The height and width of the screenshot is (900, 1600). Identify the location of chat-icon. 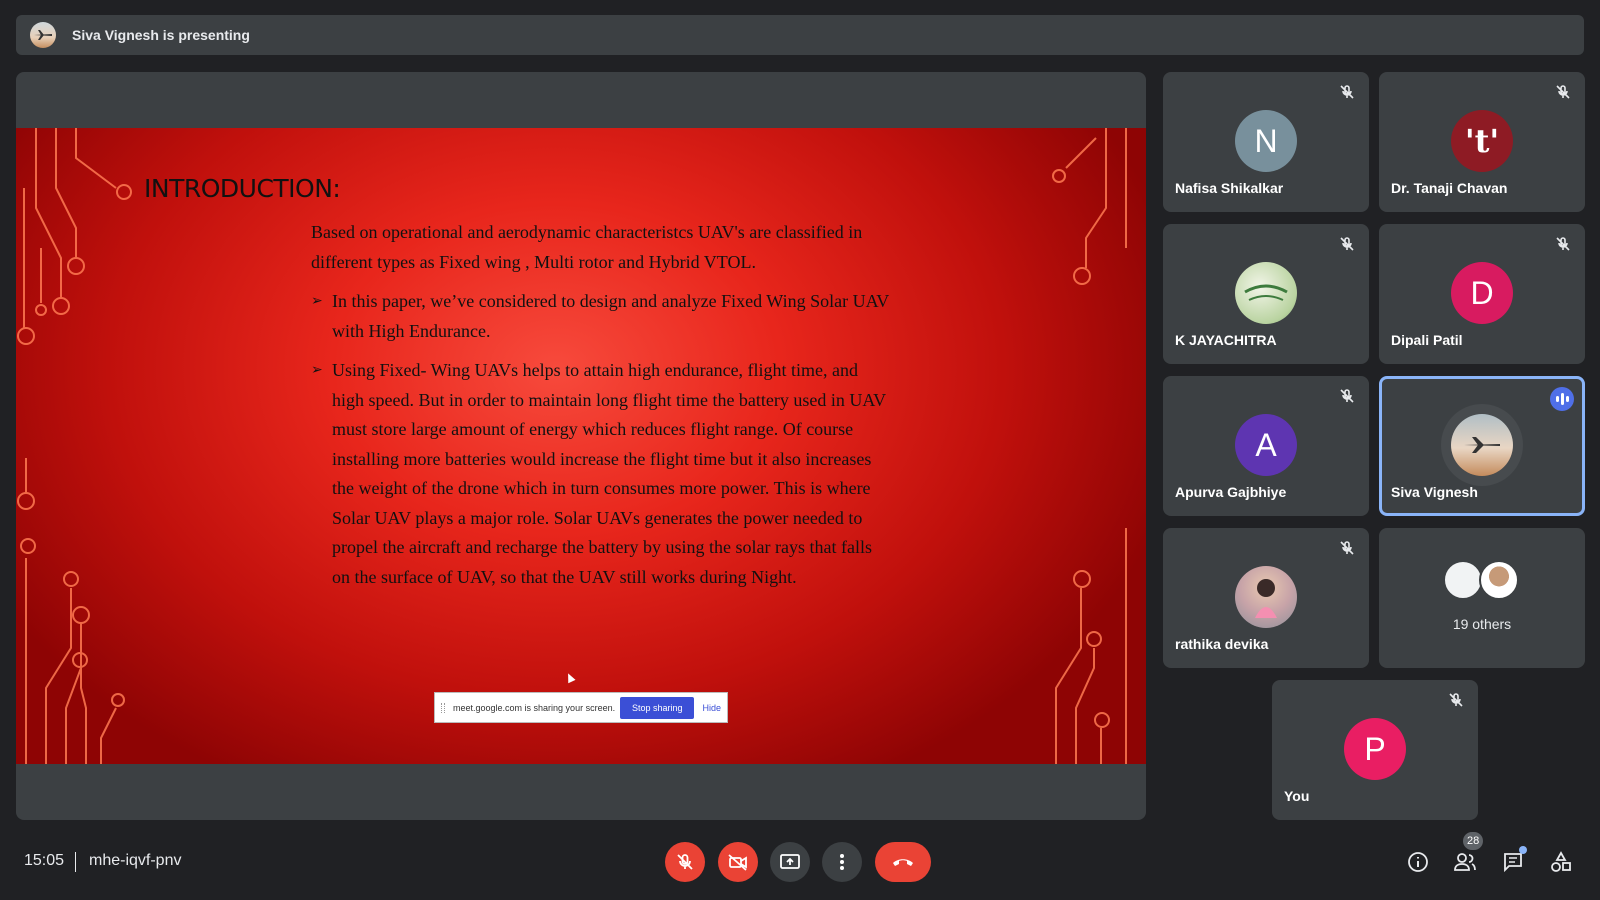
(1513, 863).